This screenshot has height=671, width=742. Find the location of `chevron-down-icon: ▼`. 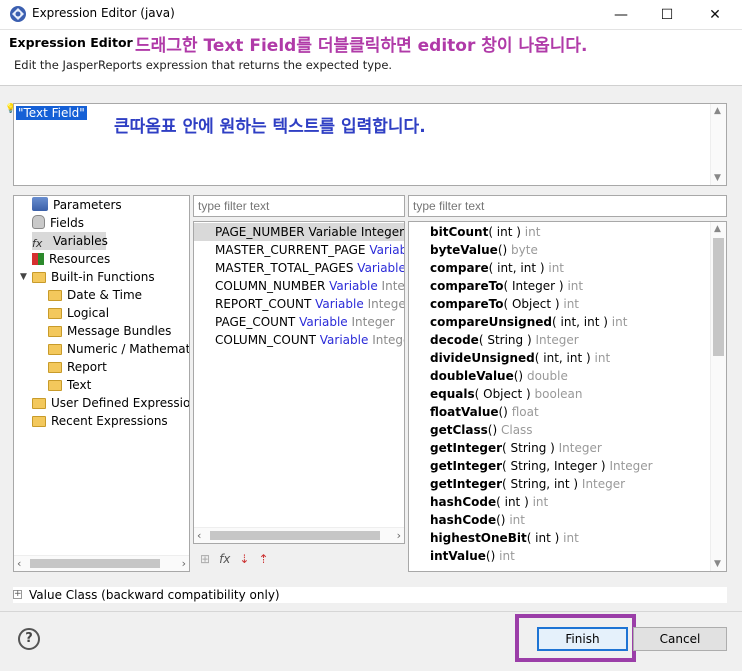

chevron-down-icon: ▼ is located at coordinates (23, 277).